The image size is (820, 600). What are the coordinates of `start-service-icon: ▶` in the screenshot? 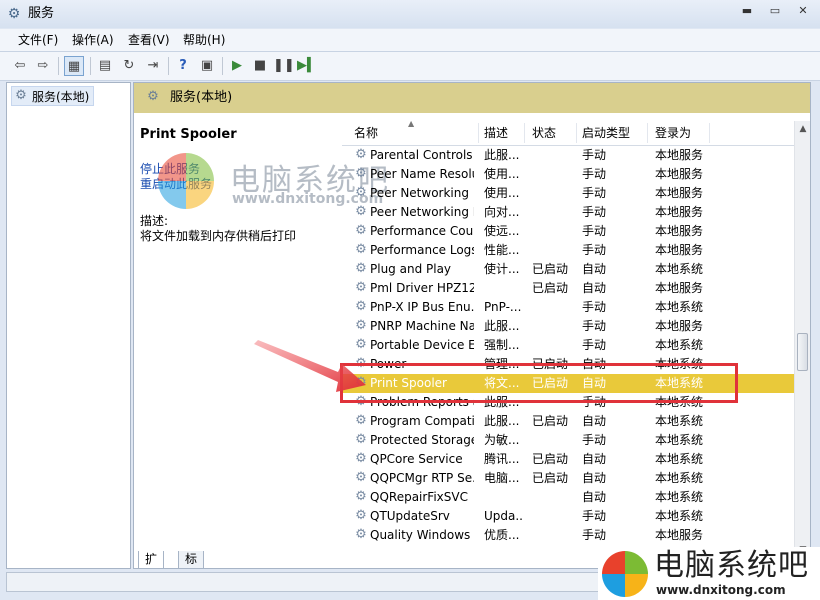 It's located at (237, 66).